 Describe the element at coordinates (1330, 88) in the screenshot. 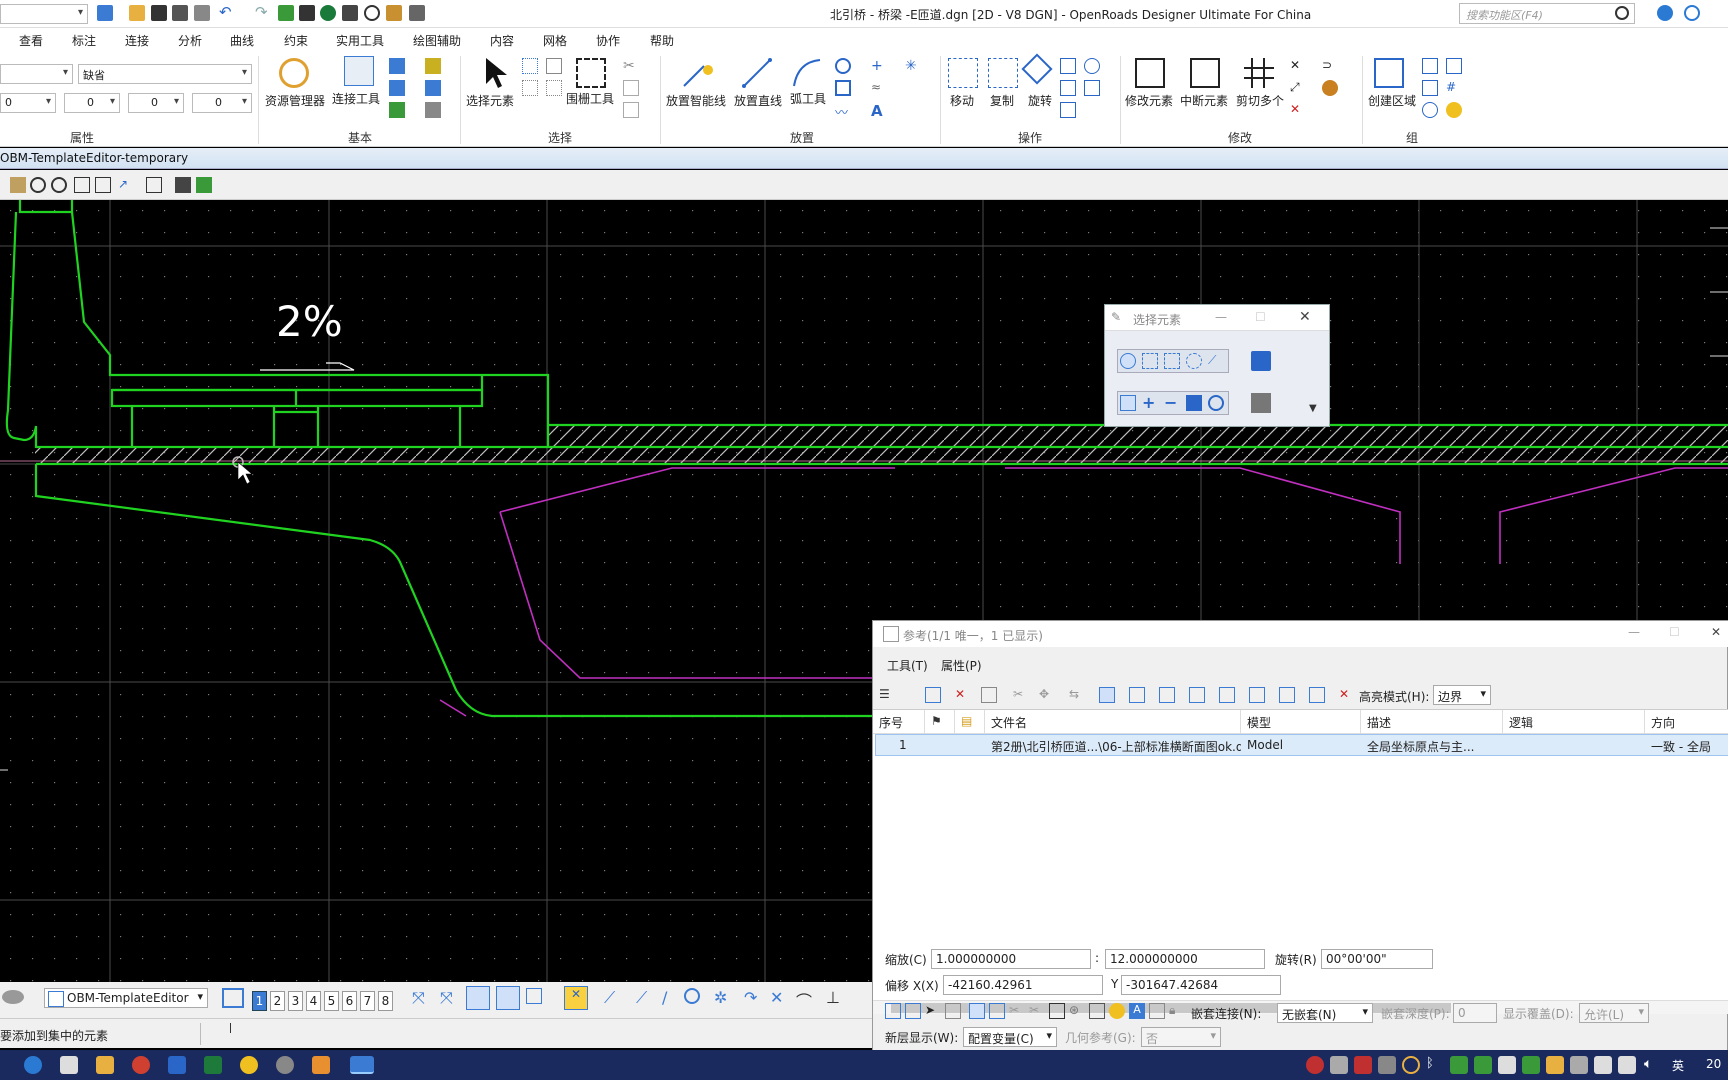

I see `chamfer-icon` at that location.